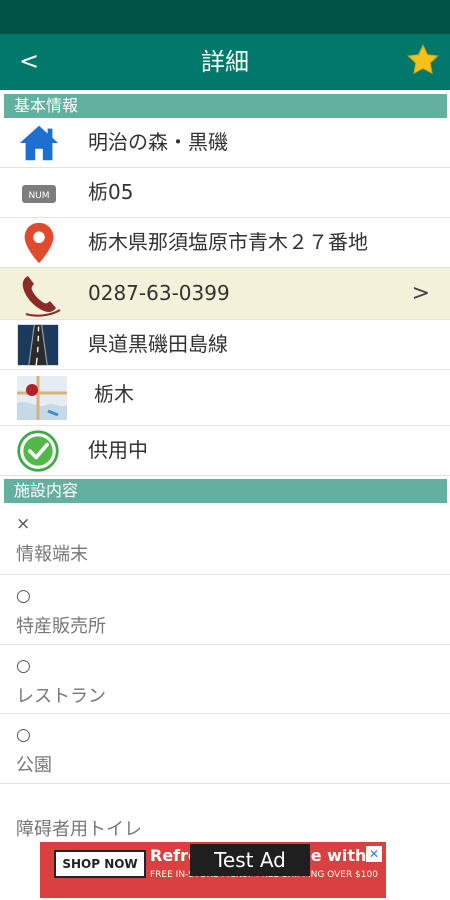  What do you see at coordinates (61, 626) in the screenshot?
I see `facility-item-label: 特産販売所` at bounding box center [61, 626].